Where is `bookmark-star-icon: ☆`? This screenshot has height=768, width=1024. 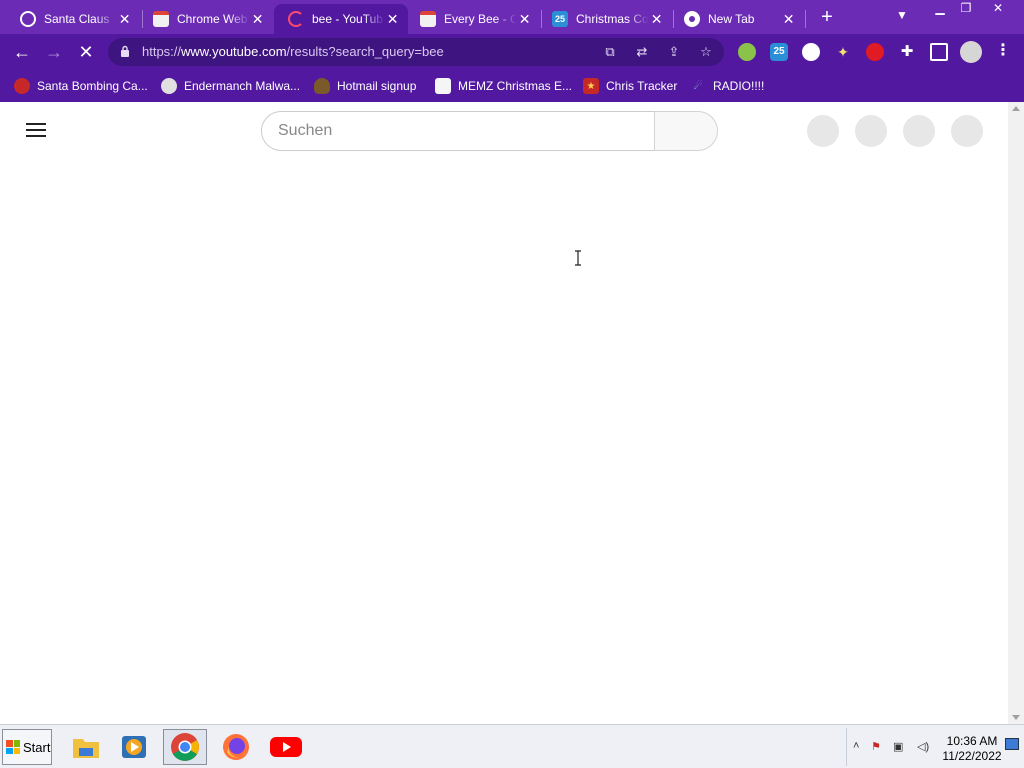 bookmark-star-icon: ☆ is located at coordinates (706, 52).